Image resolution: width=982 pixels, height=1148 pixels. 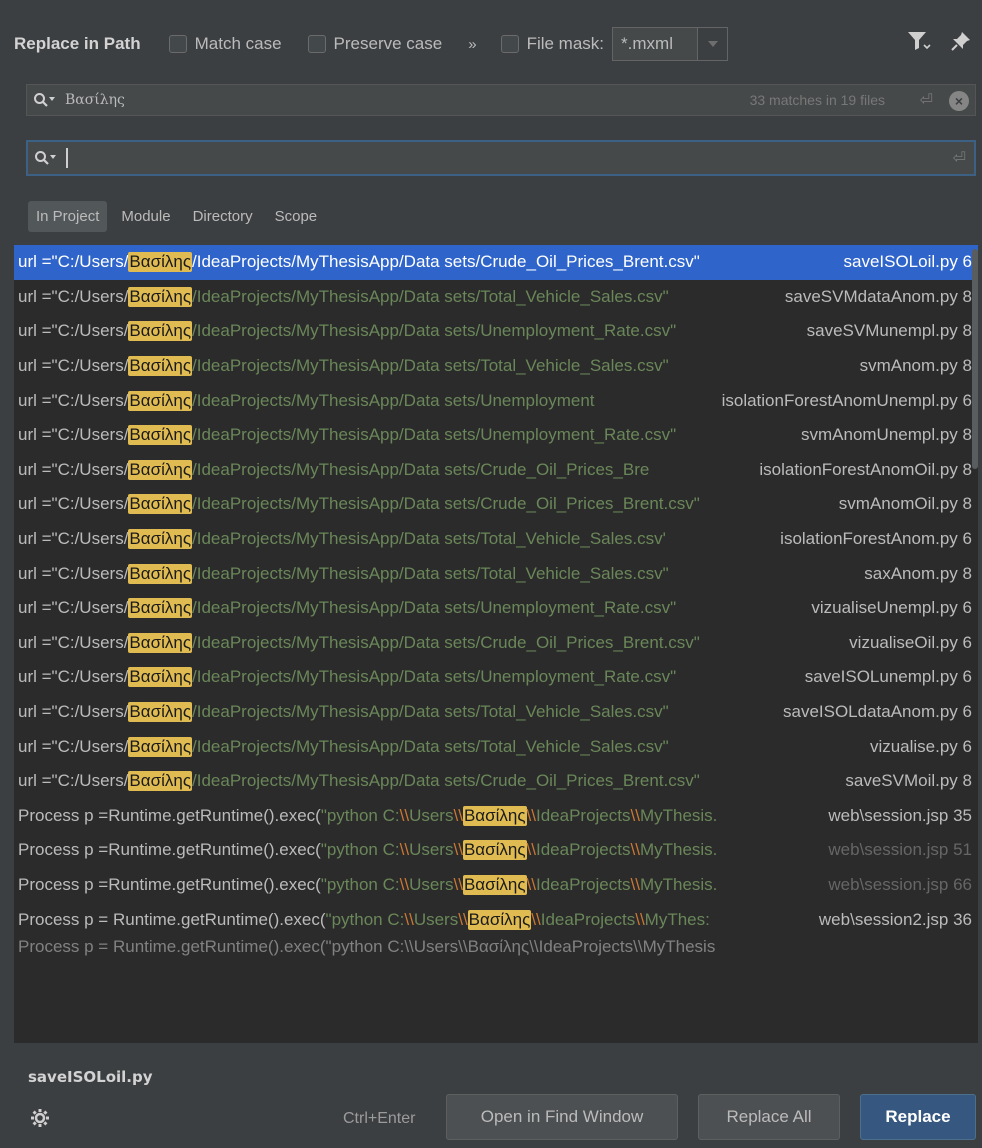 I want to click on clear-icon: ×, so click(x=959, y=101).